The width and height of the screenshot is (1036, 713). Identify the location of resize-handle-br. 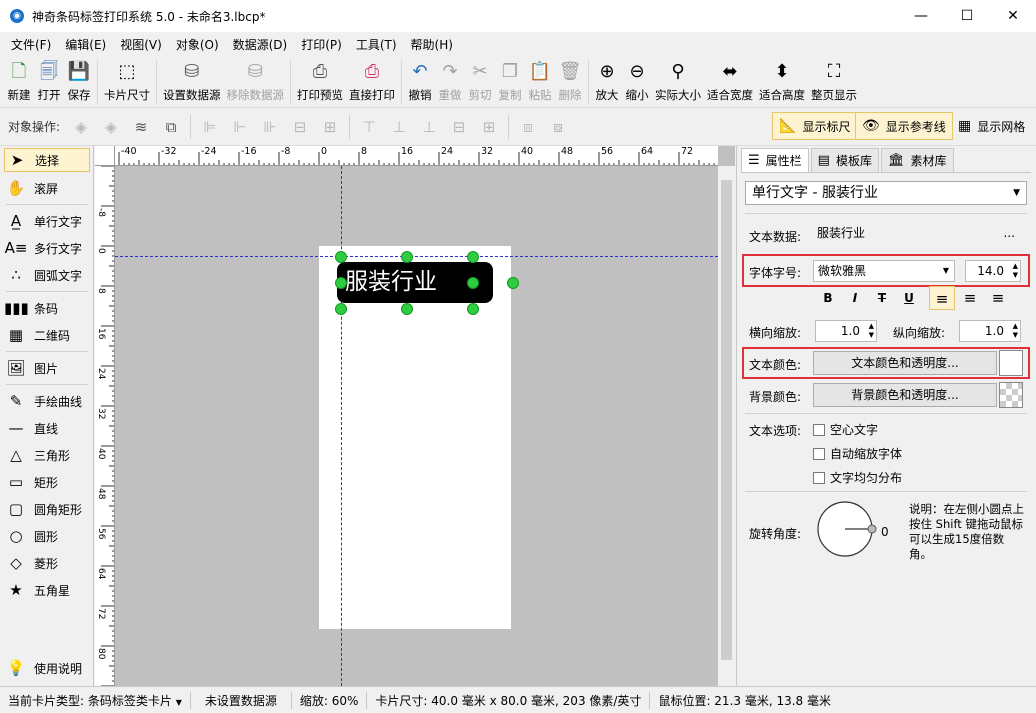
(473, 309).